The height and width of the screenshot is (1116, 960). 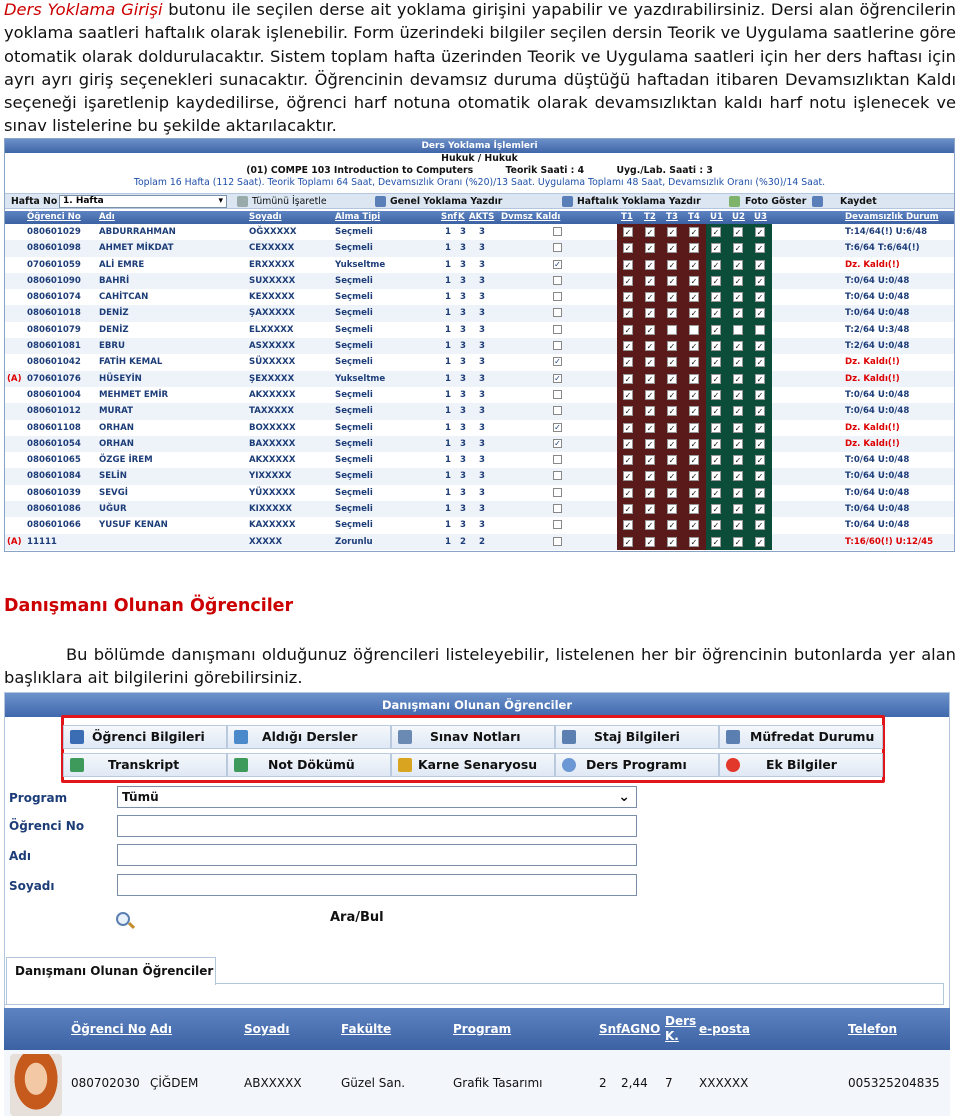 I want to click on student-no-input, so click(x=377, y=826).